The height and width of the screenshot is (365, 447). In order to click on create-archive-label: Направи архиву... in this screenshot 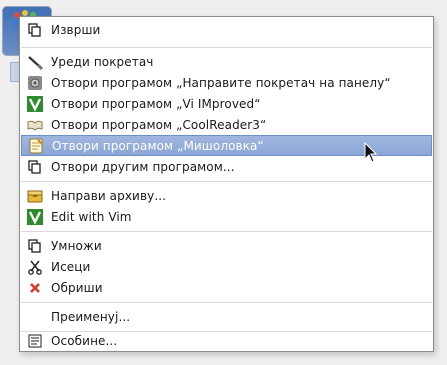, I will do `click(109, 195)`.